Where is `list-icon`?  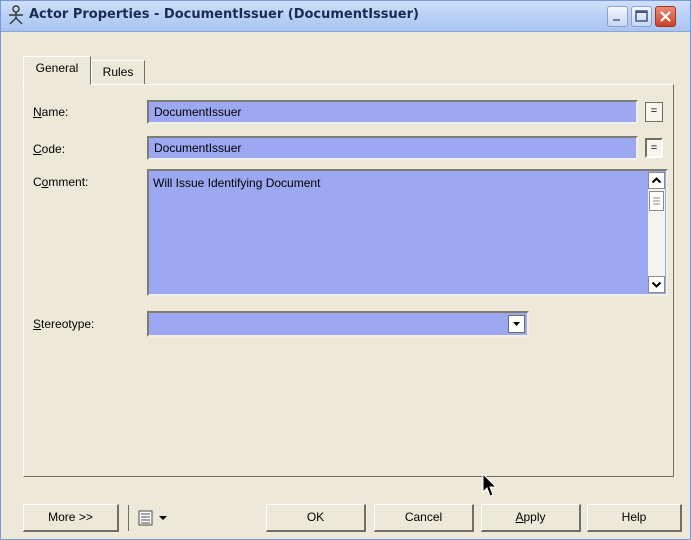
list-icon is located at coordinates (152, 518).